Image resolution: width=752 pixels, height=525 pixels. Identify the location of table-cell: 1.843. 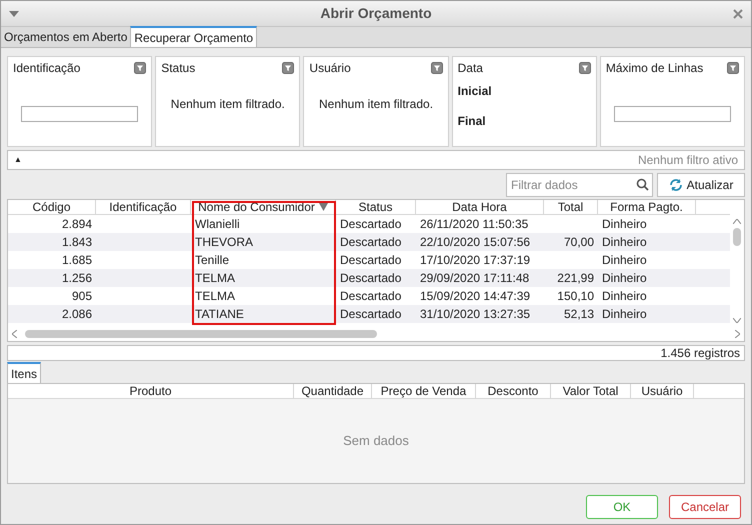
(77, 242).